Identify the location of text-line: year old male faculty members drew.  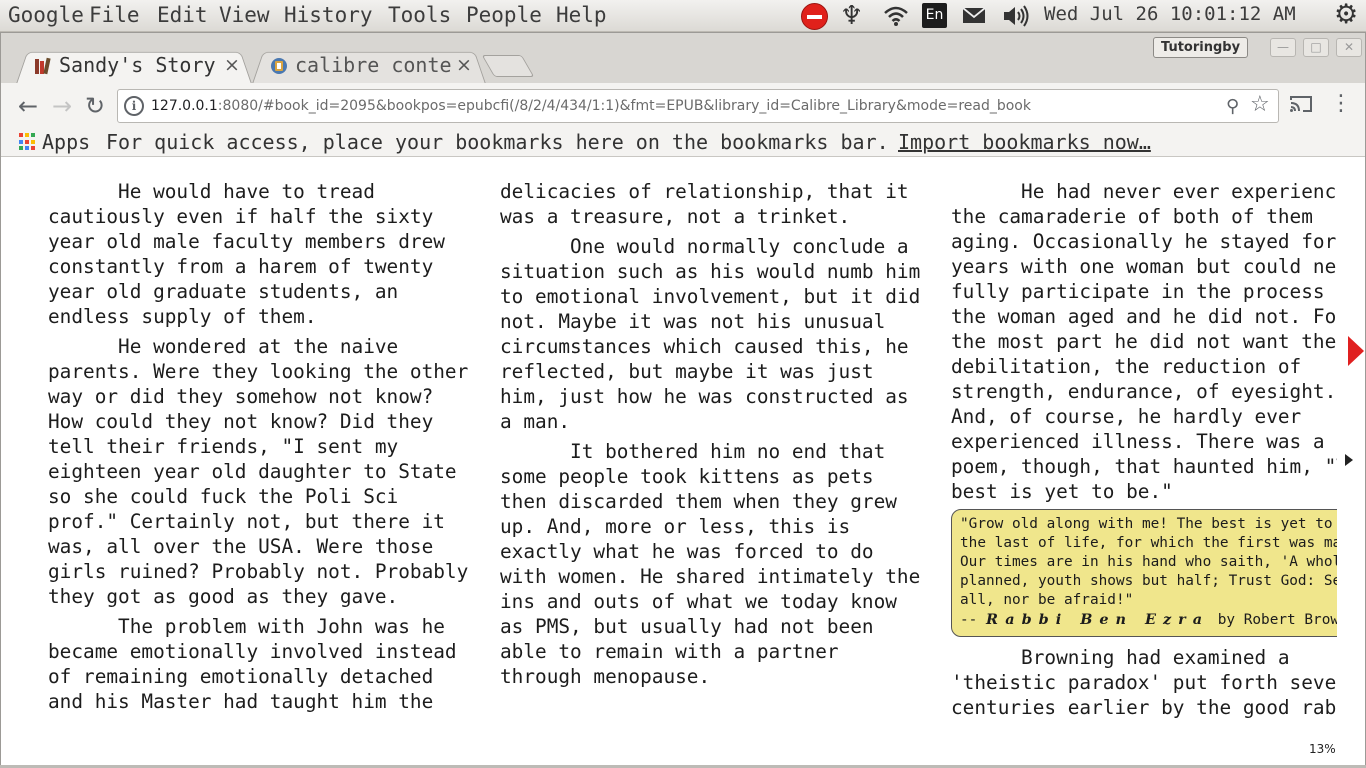
(246, 241).